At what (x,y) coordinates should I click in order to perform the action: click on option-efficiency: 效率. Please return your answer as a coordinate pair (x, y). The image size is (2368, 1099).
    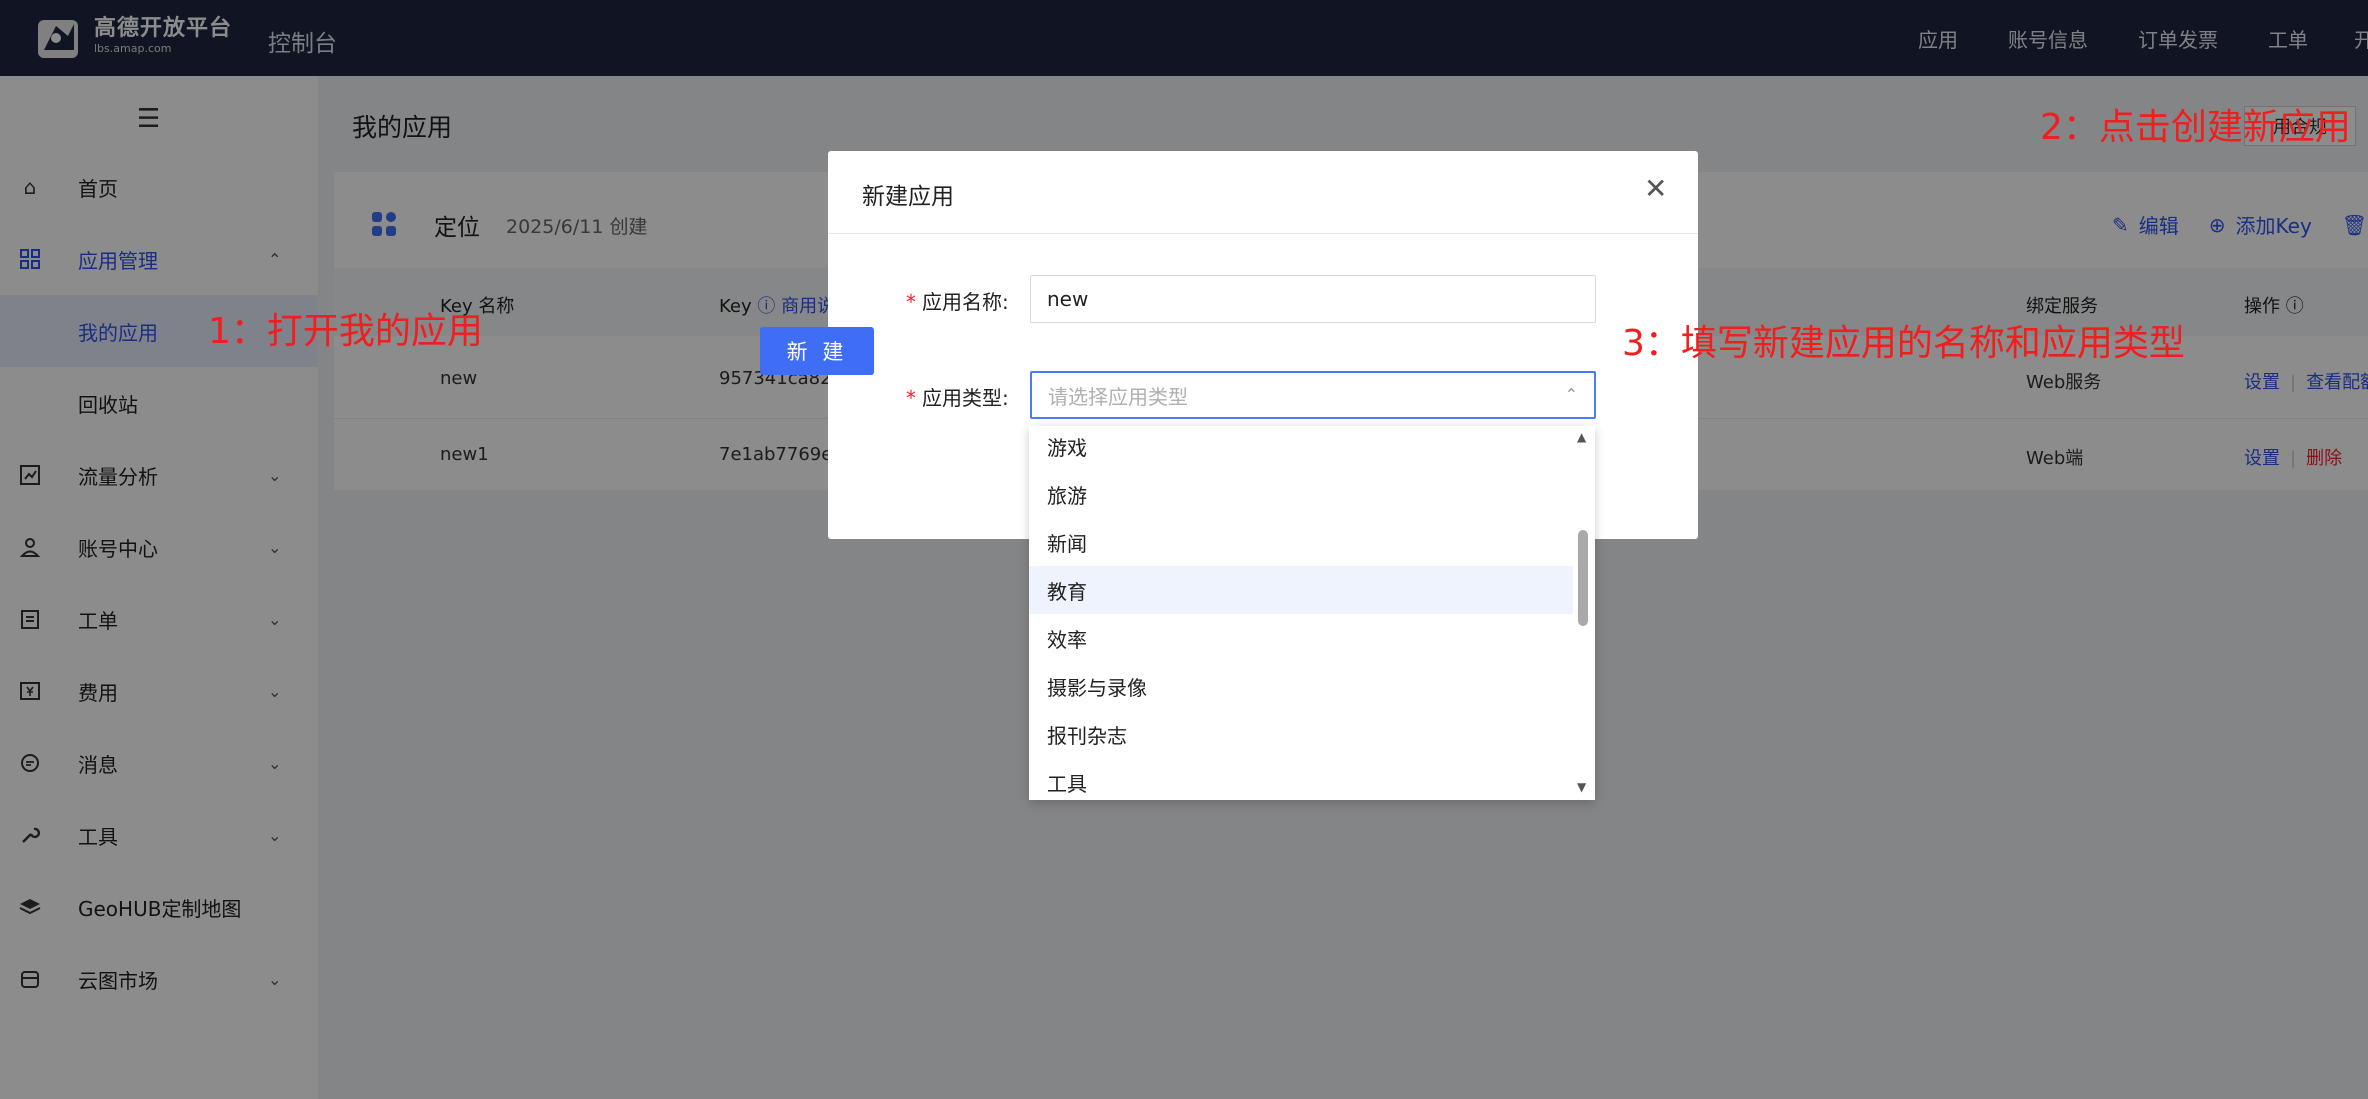
    Looking at the image, I should click on (1301, 638).